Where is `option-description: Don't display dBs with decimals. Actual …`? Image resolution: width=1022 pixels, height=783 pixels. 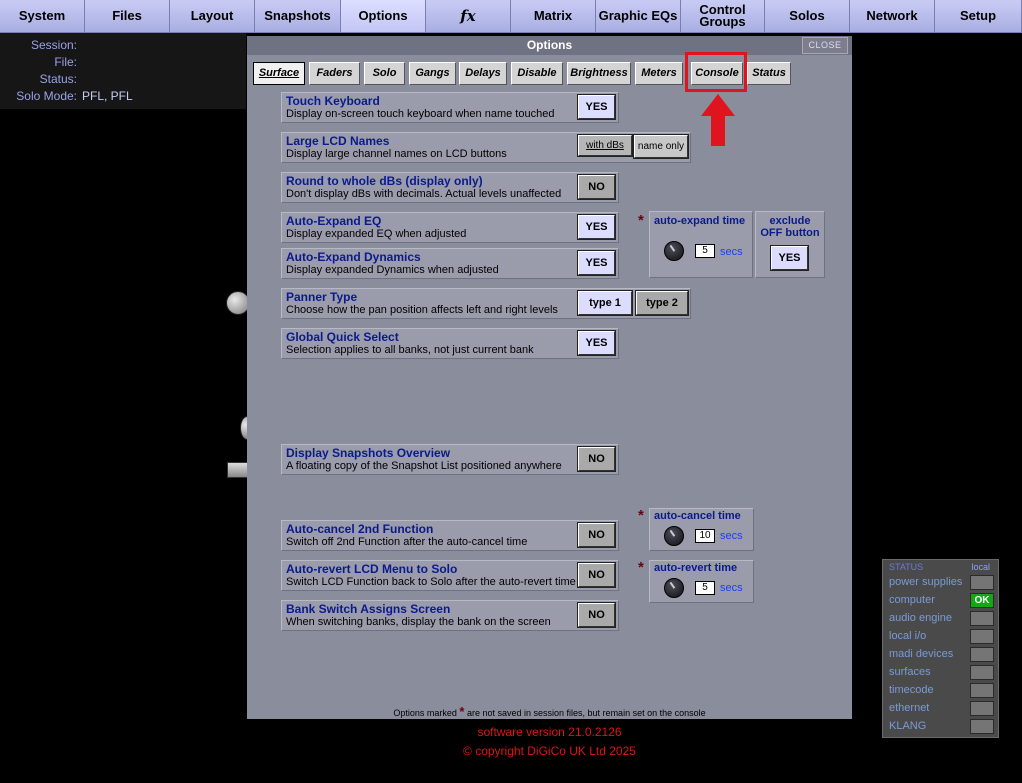
option-description: Don't display dBs with decimals. Actual … is located at coordinates (424, 194).